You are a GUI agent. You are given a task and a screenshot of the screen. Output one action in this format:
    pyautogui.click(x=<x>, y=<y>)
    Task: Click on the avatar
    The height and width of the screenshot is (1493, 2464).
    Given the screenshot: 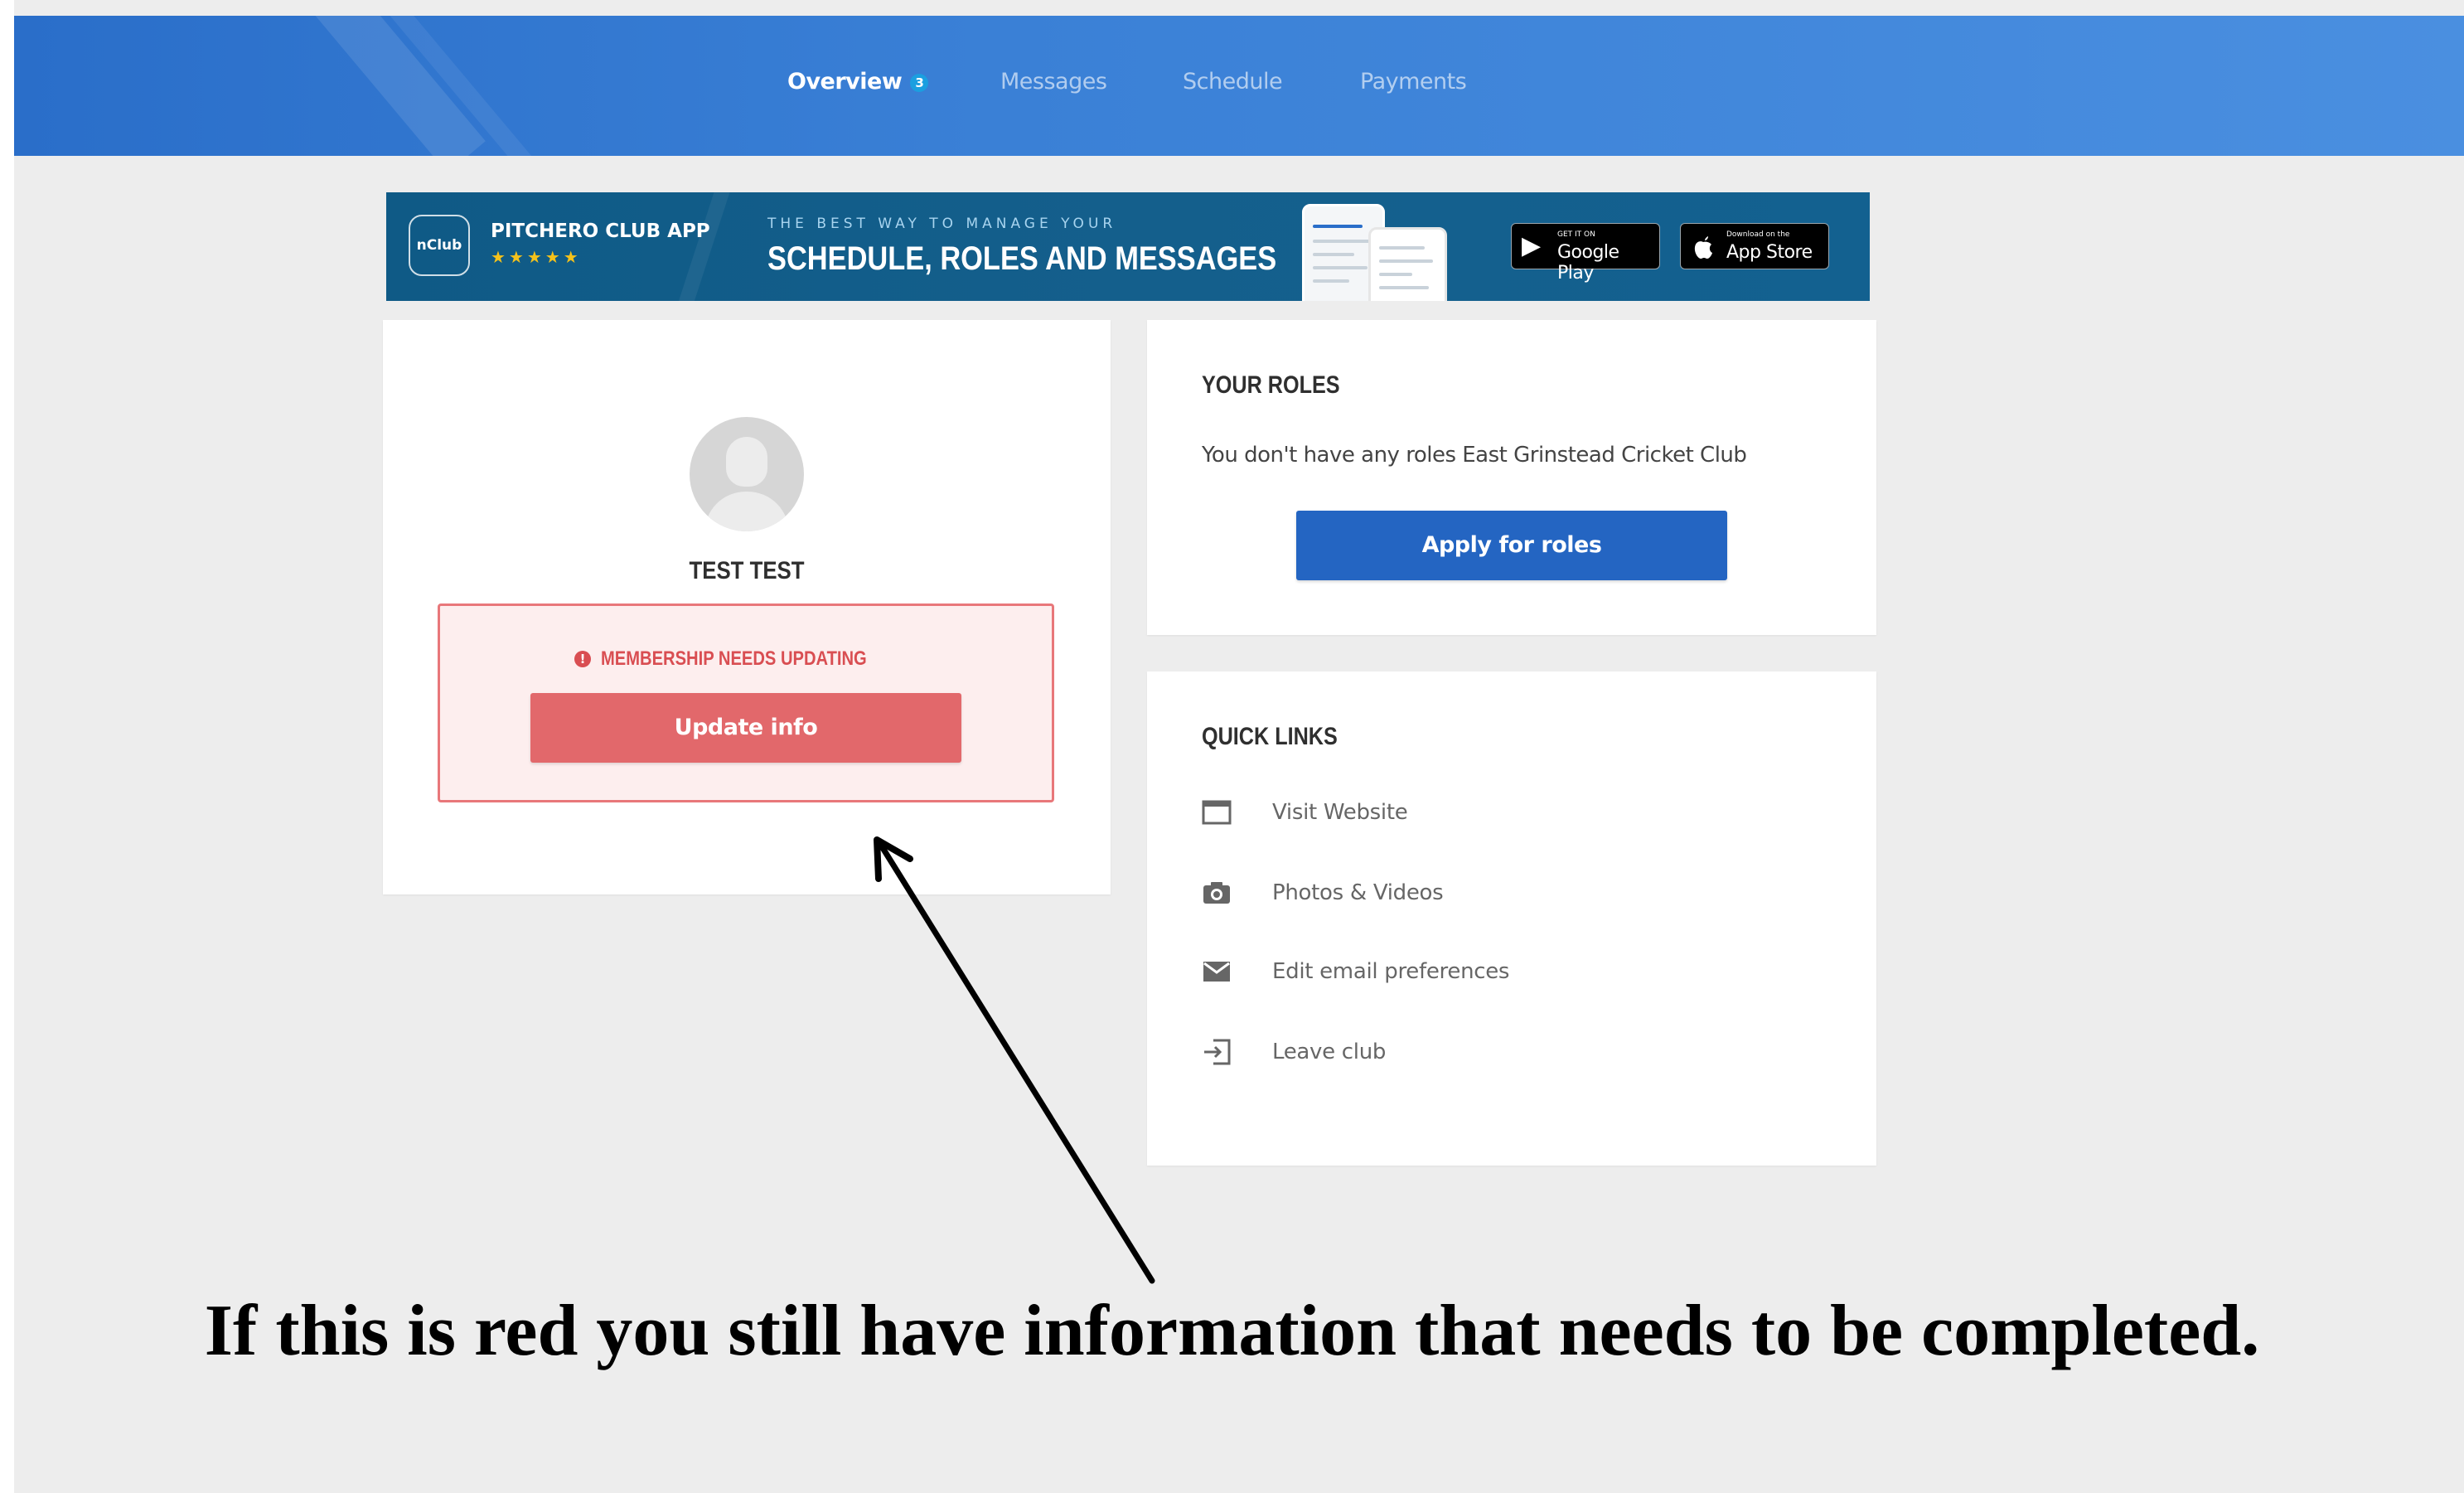 What is the action you would take?
    pyautogui.click(x=747, y=474)
    